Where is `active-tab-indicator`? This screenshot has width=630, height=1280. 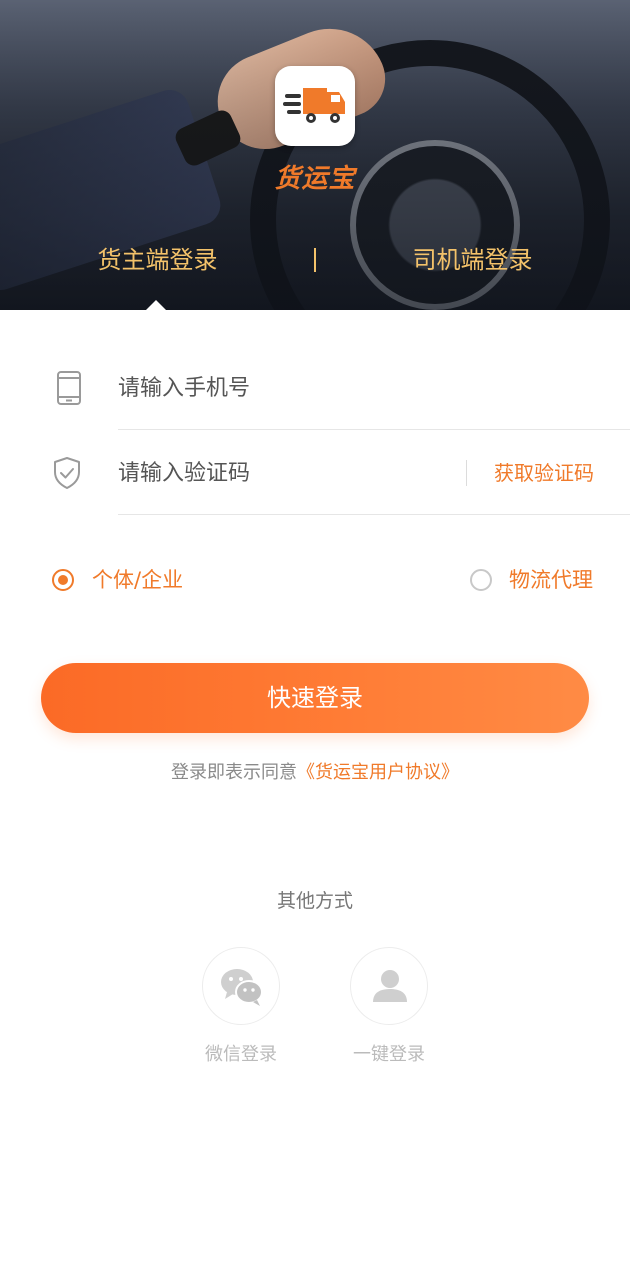 active-tab-indicator is located at coordinates (156, 305).